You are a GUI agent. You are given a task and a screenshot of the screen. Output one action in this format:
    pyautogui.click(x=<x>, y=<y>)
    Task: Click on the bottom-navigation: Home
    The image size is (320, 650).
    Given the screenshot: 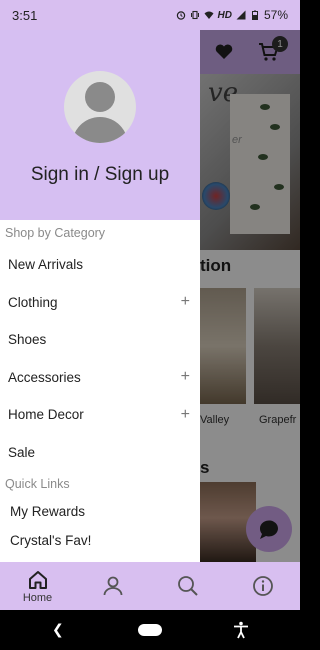 What is the action you would take?
    pyautogui.click(x=150, y=586)
    